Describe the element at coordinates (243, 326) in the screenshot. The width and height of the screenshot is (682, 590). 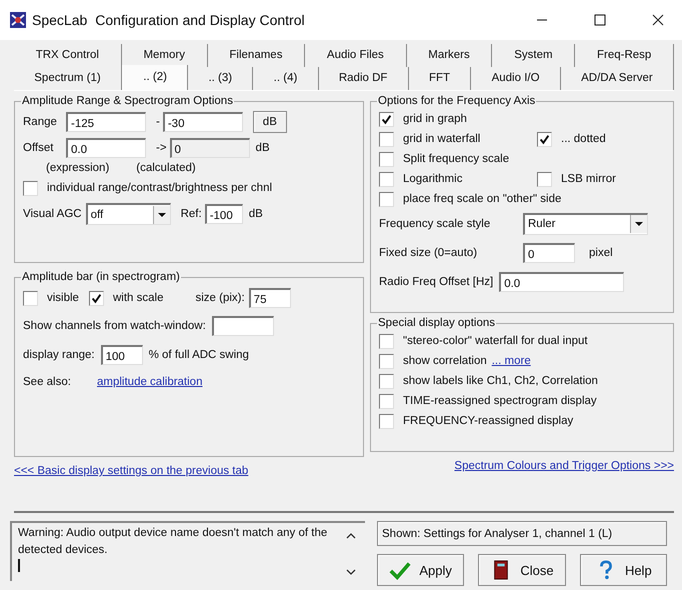
I see `watch-window-field` at that location.